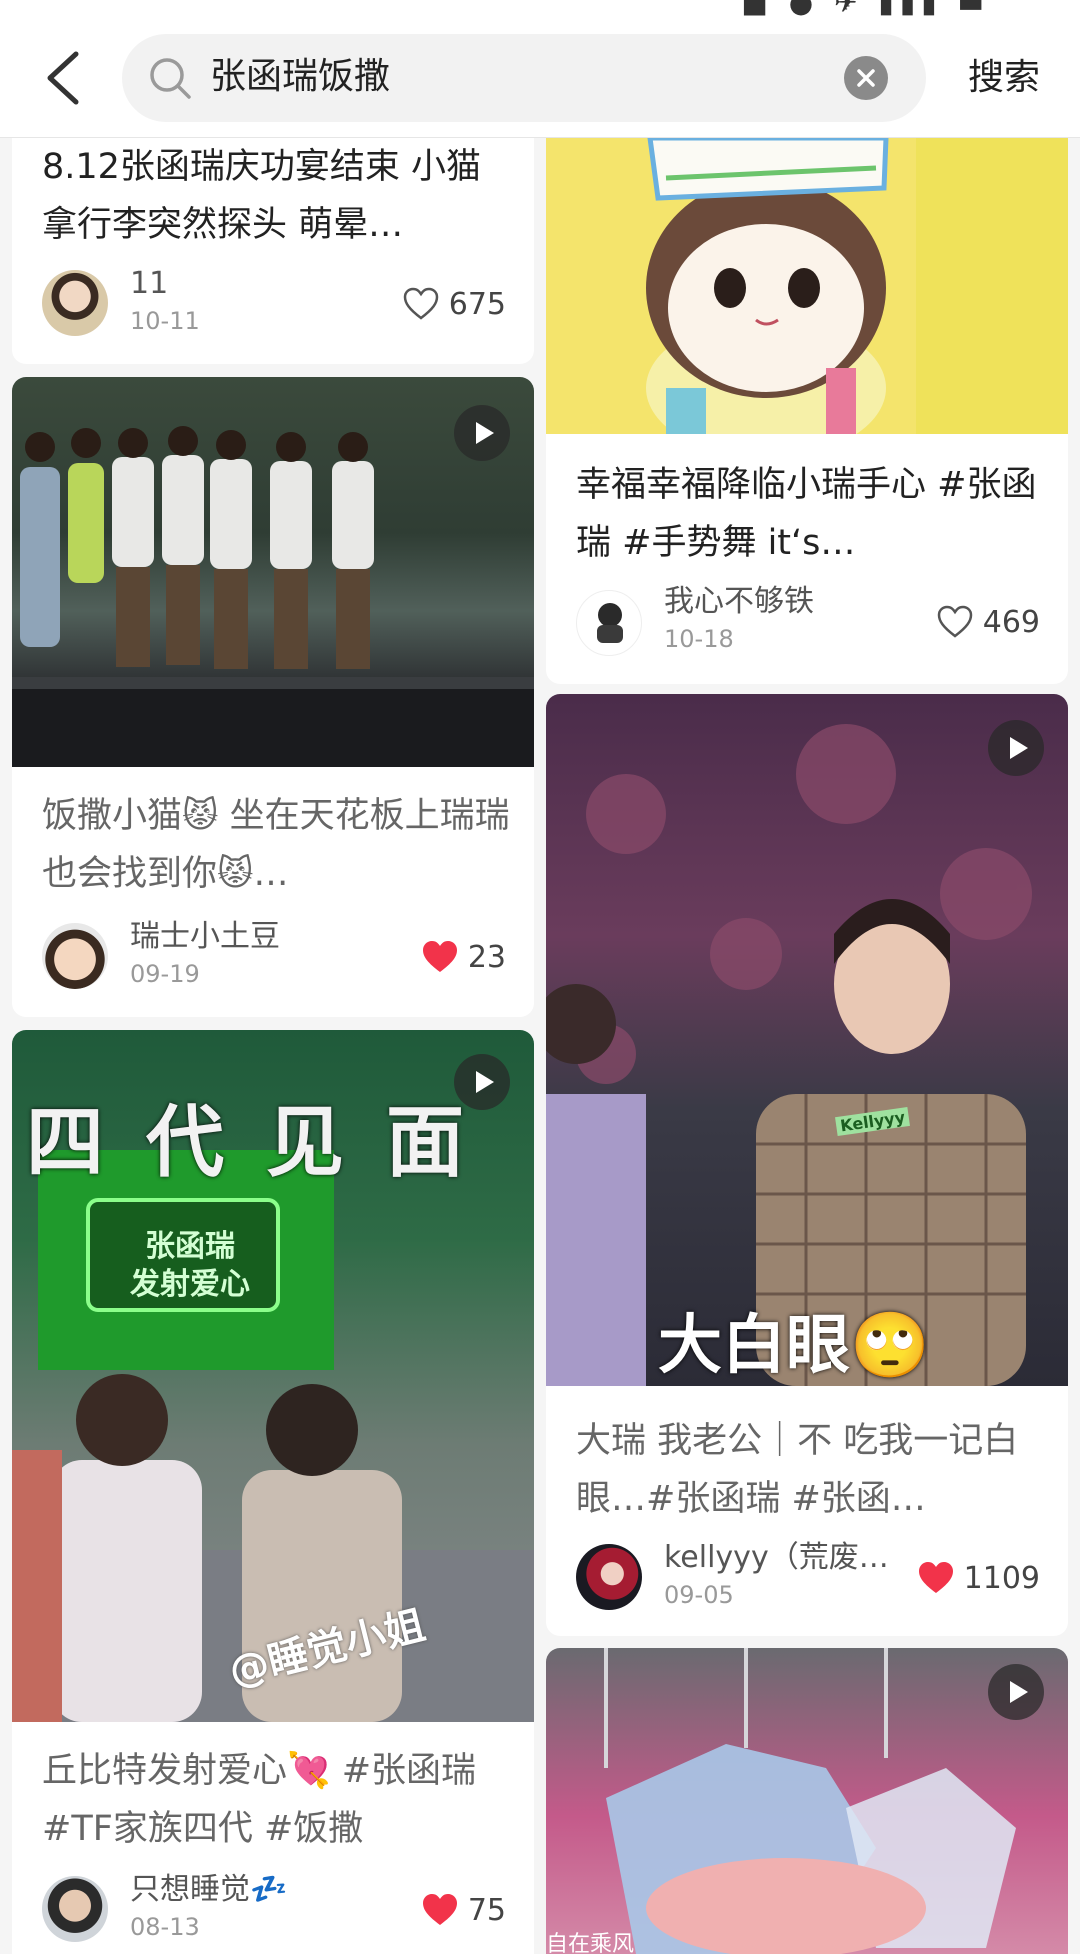 Image resolution: width=1080 pixels, height=1954 pixels. What do you see at coordinates (540, 11) in the screenshot?
I see `status-bar: ■ ● ✈ ▮▮▮ ▬` at bounding box center [540, 11].